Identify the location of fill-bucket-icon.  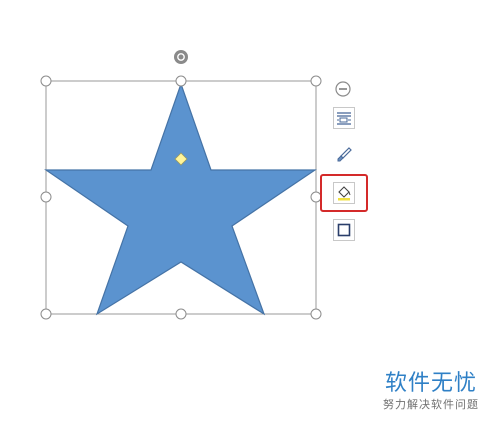
(344, 193).